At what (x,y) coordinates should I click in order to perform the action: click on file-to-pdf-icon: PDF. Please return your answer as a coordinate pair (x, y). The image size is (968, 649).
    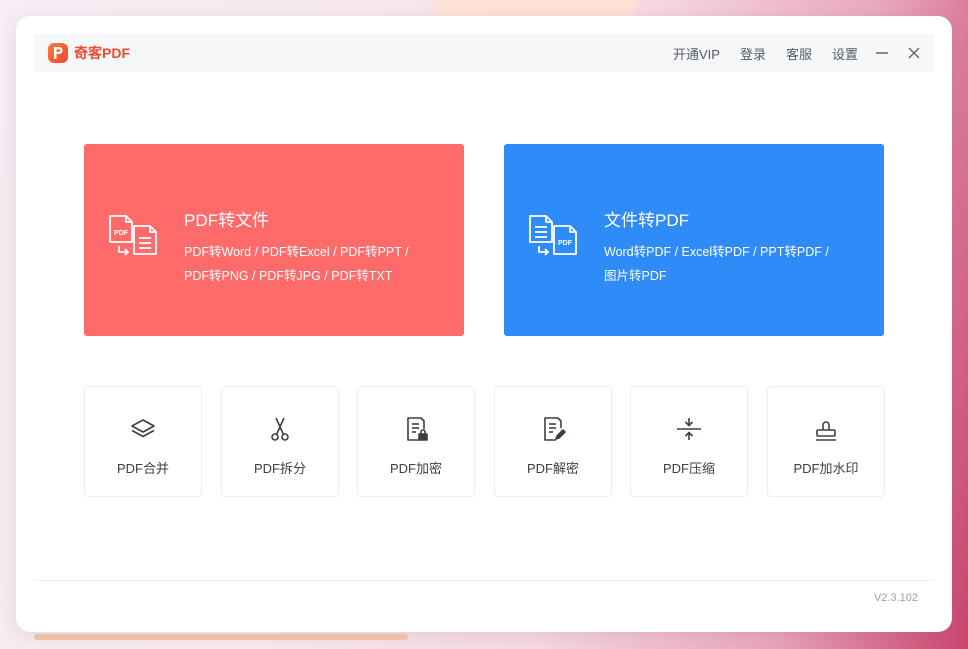
    Looking at the image, I should click on (554, 240).